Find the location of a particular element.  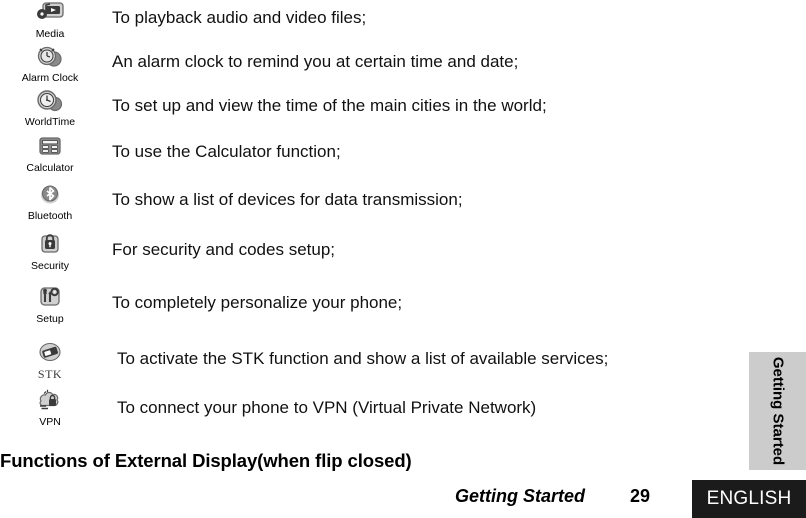

footer-page-number: 29 is located at coordinates (640, 496).